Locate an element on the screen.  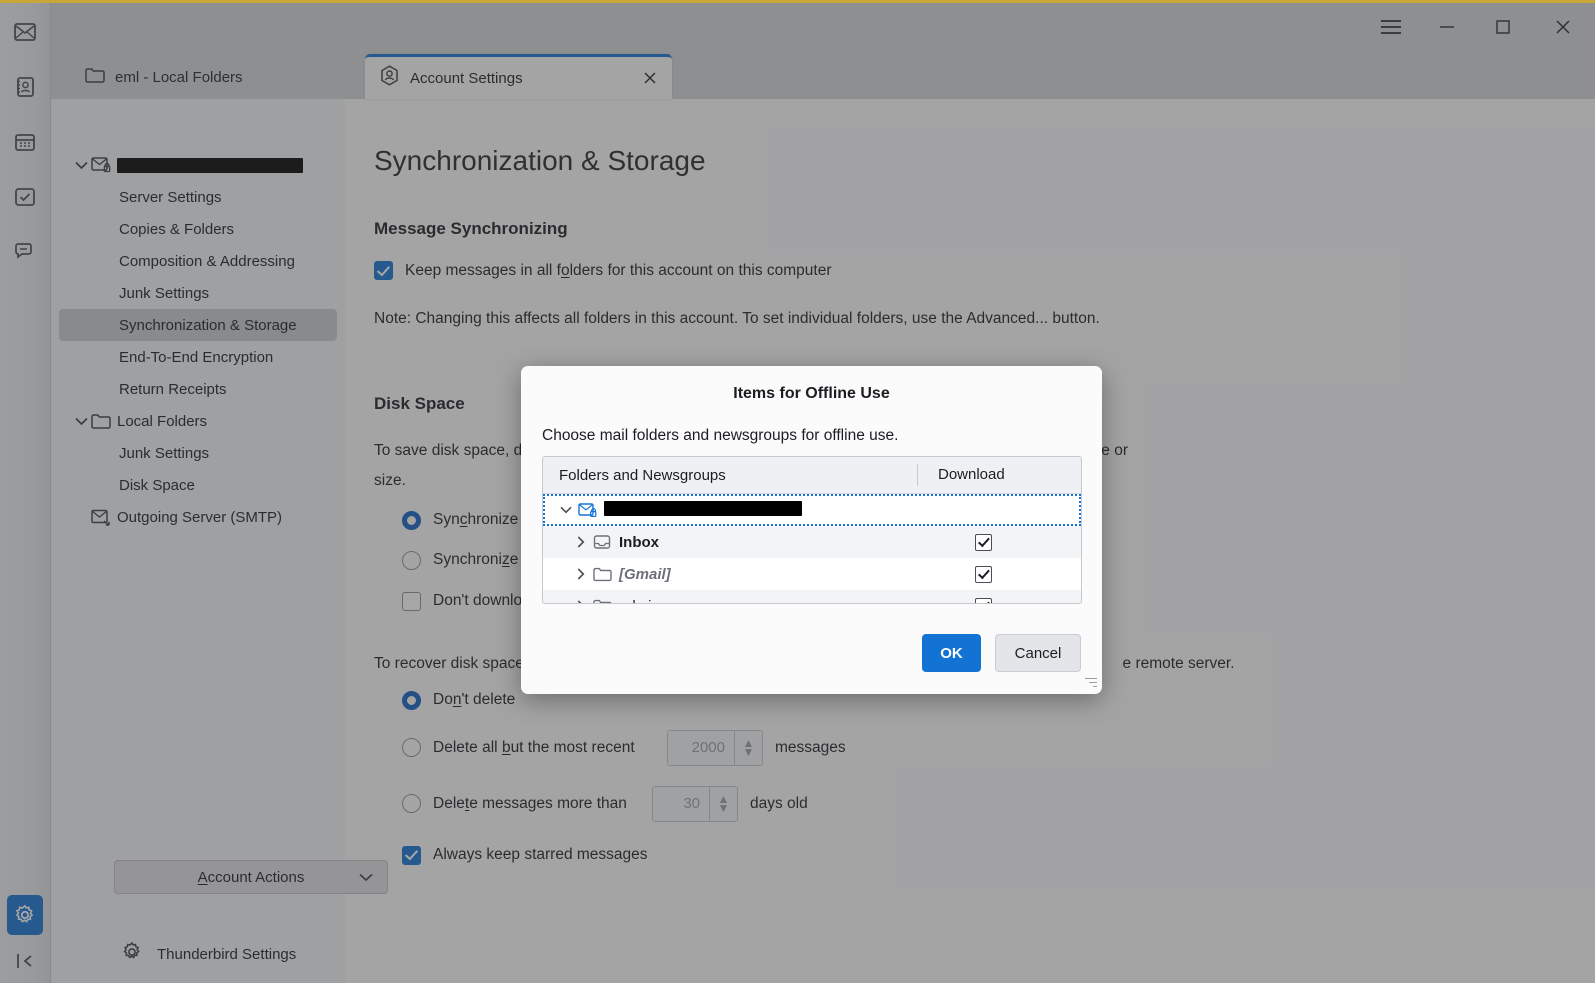
column-header-folders: Folders and Newsgroups is located at coordinates (730, 475).